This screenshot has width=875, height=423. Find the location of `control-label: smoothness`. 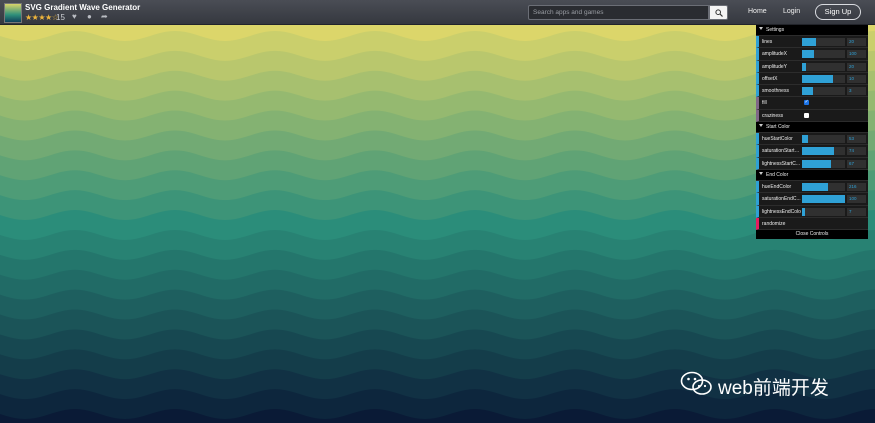

control-label: smoothness is located at coordinates (775, 91).